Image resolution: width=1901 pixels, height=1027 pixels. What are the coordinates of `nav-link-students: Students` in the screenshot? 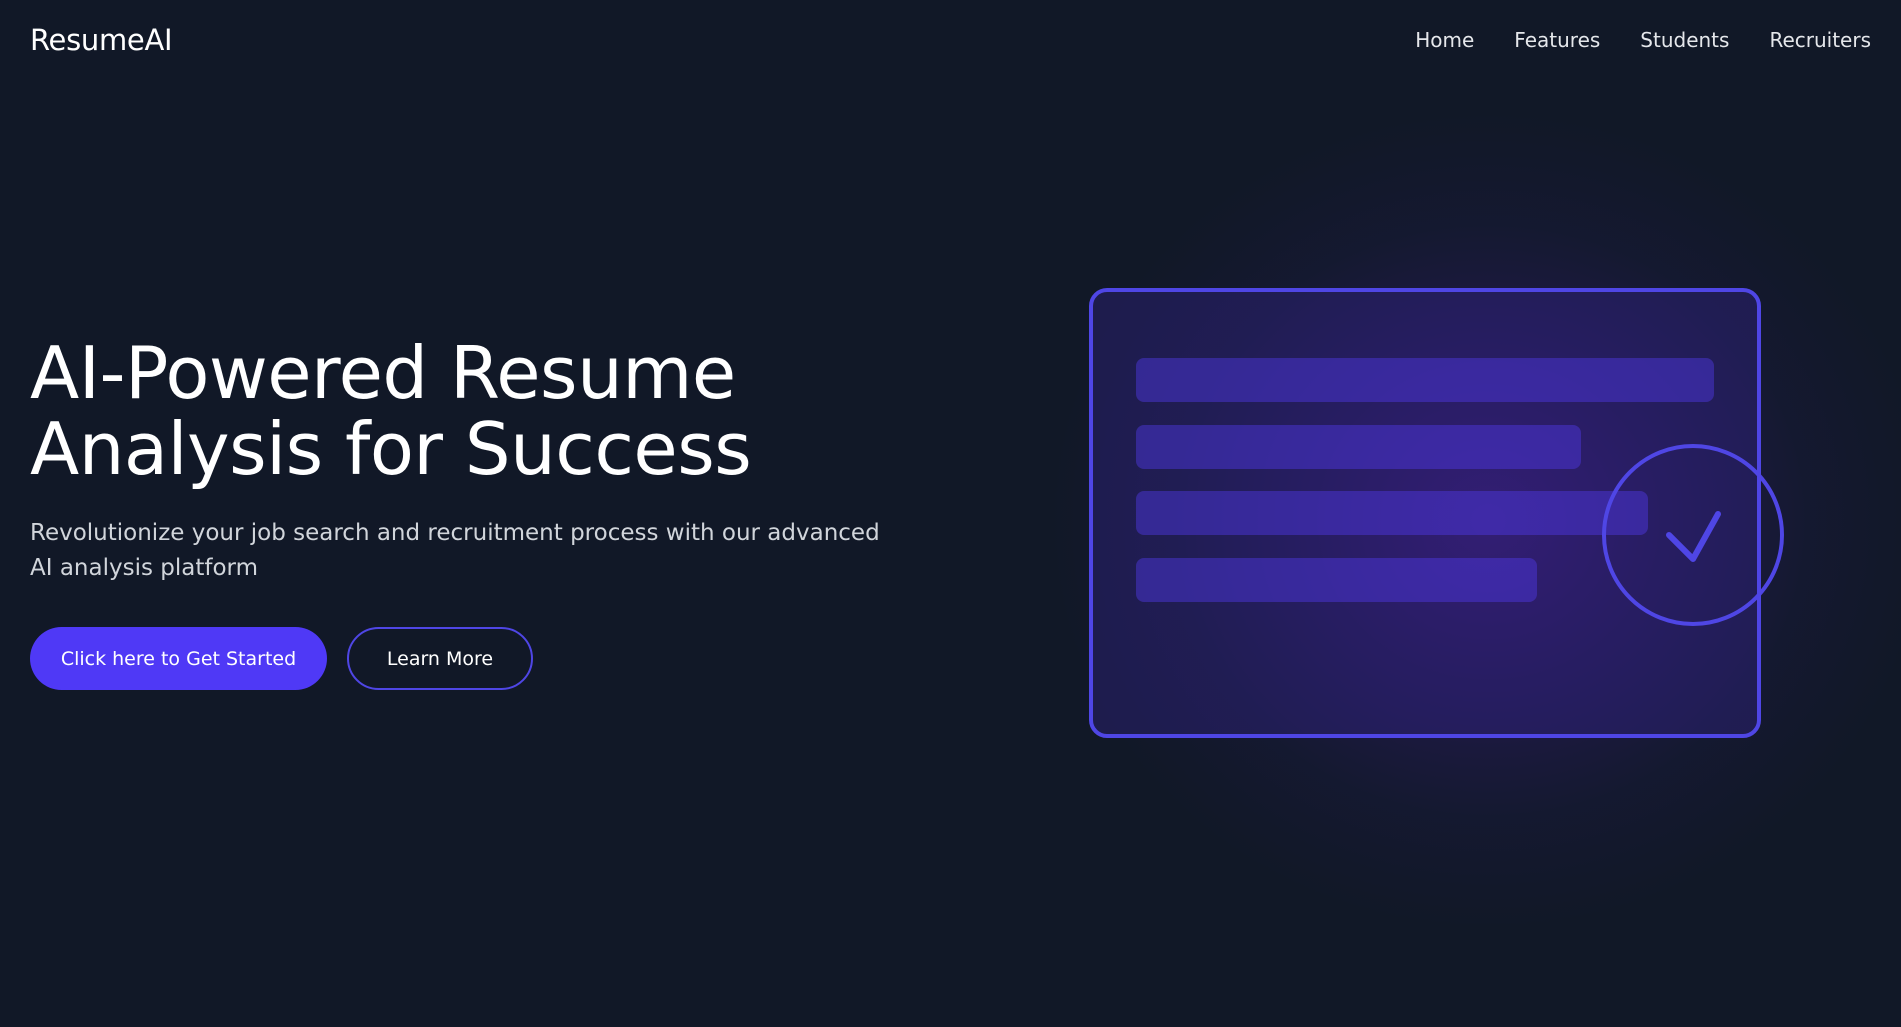 It's located at (1684, 40).